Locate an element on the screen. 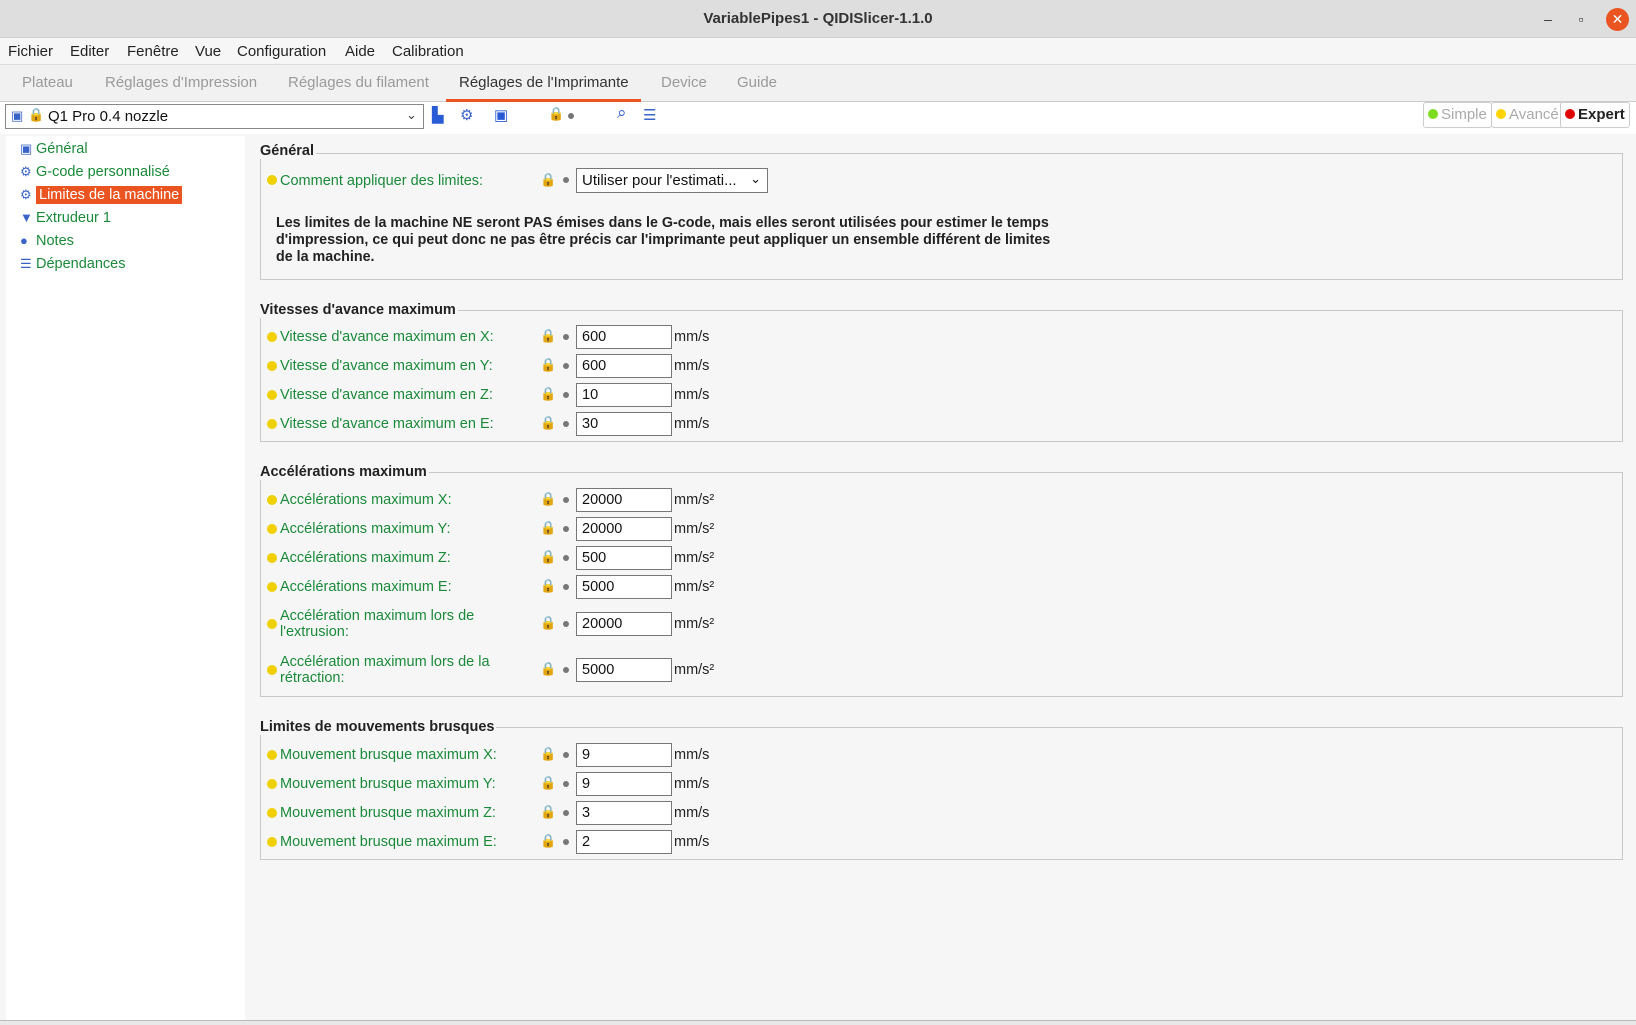  mode-advanced-button: Avancé is located at coordinates (1527, 115).